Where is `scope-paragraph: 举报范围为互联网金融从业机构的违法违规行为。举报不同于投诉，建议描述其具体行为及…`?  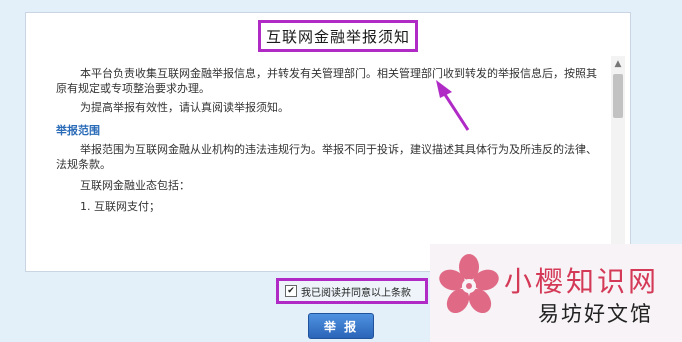 scope-paragraph: 举报范围为互联网金融从业机构的违法违规行为。举报不同于投诉，建议描述其具体行为及… is located at coordinates (326, 157).